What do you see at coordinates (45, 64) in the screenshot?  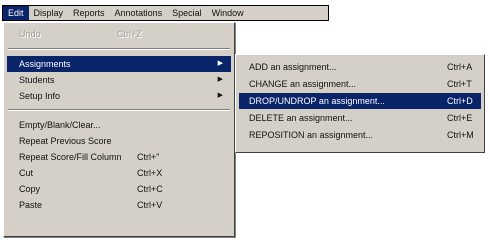 I see `menu-item-label: Assignments` at bounding box center [45, 64].